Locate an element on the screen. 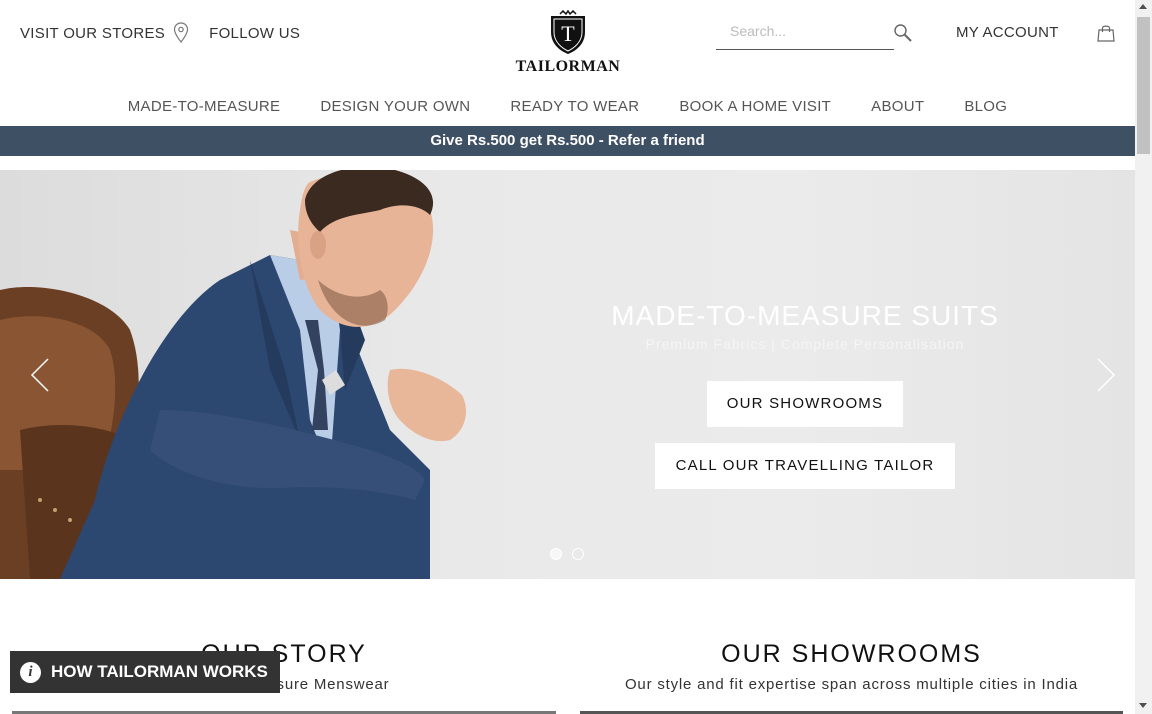  scroll-up-arrow-icon is located at coordinates (1143, 6).